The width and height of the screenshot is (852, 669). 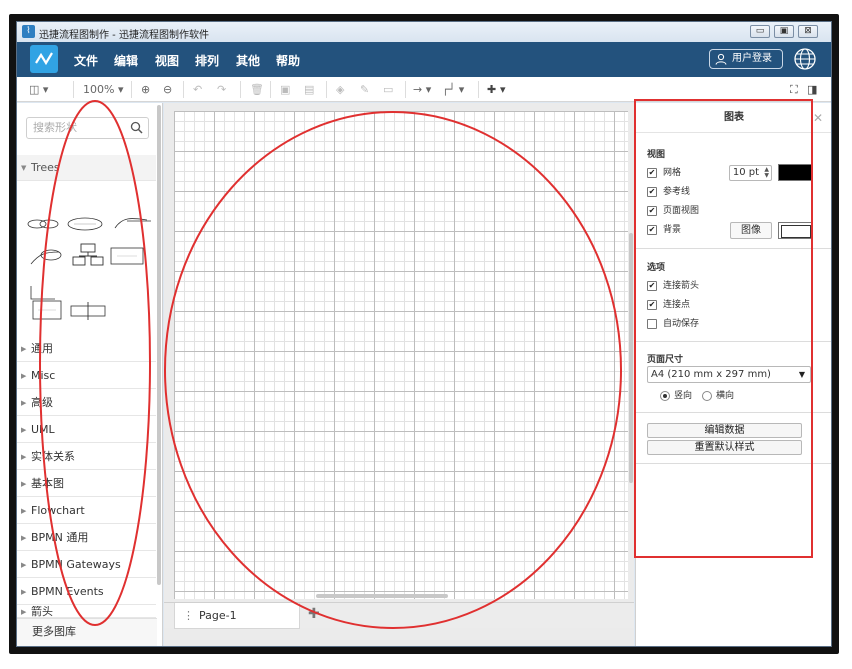 I want to click on tree-shape-org-chart, so click(x=88, y=254).